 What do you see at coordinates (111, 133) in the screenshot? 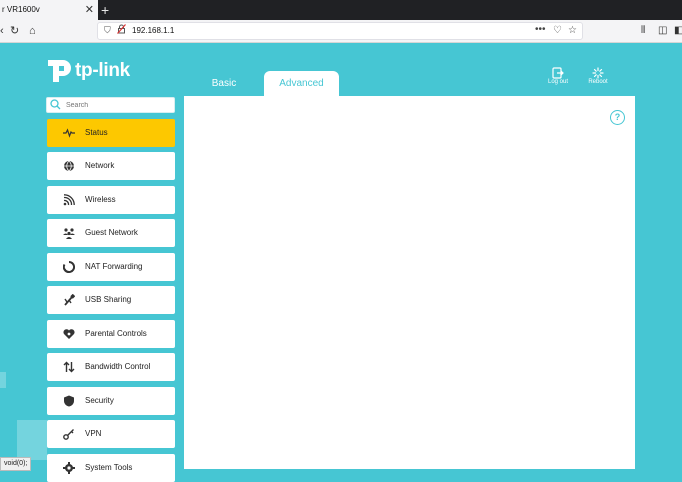
I see `sidebar-item-status: Status` at bounding box center [111, 133].